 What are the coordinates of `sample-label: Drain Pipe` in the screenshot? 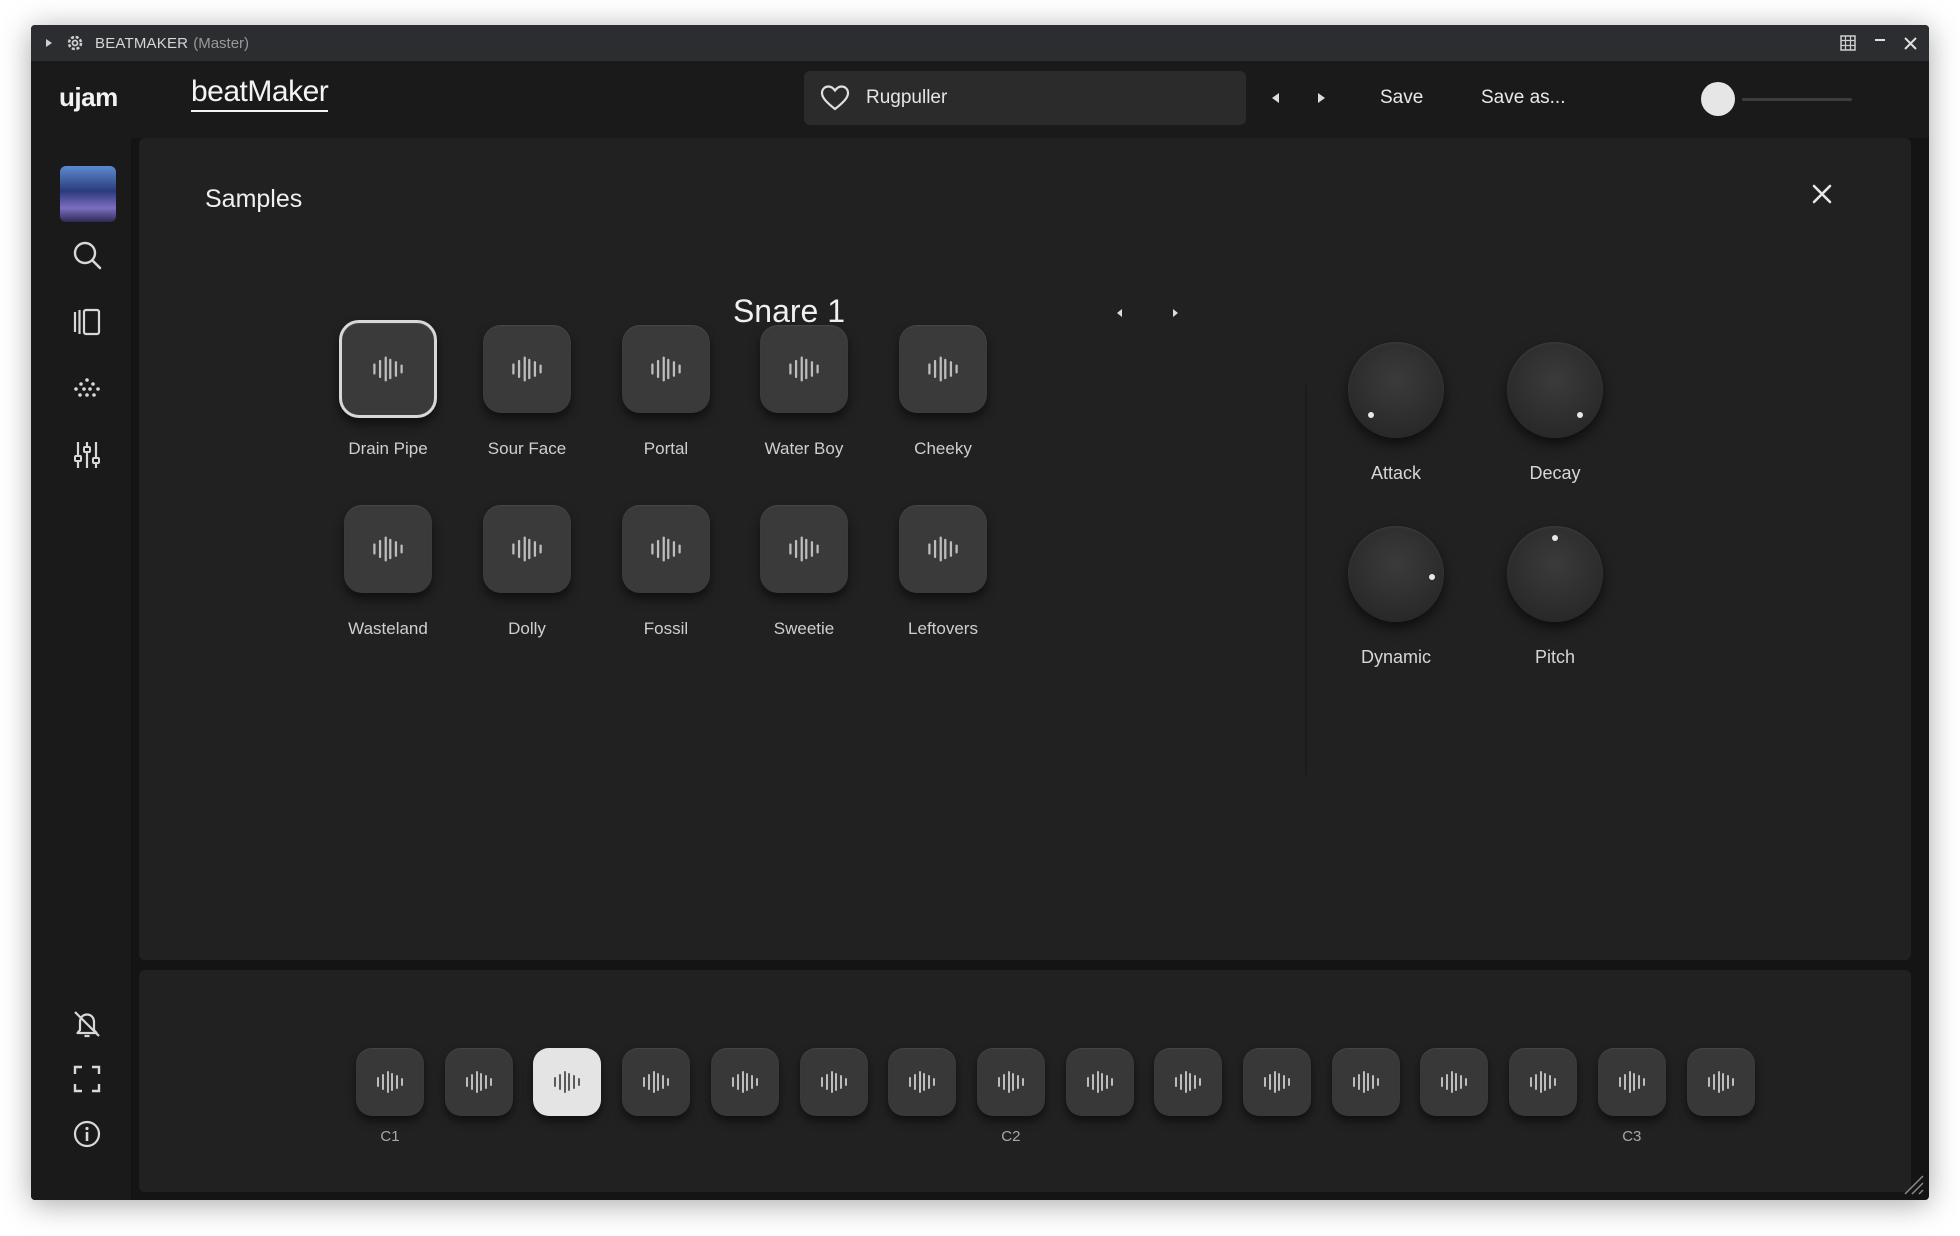 It's located at (388, 448).